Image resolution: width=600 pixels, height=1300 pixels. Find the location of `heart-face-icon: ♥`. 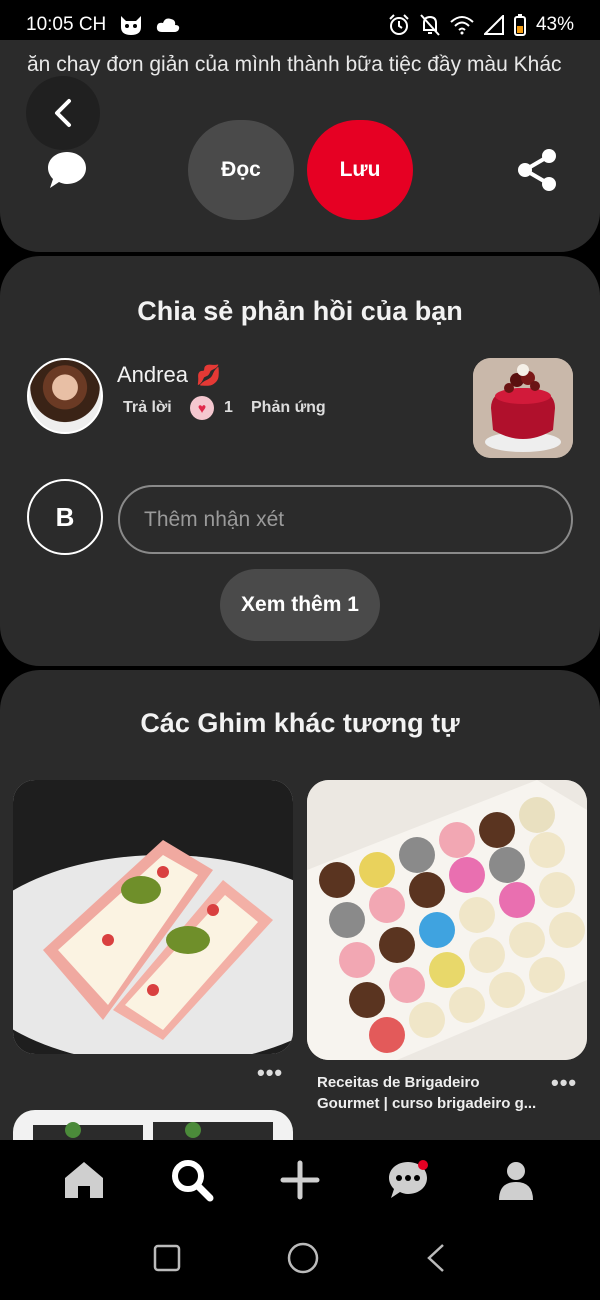

heart-face-icon: ♥ is located at coordinates (202, 408).